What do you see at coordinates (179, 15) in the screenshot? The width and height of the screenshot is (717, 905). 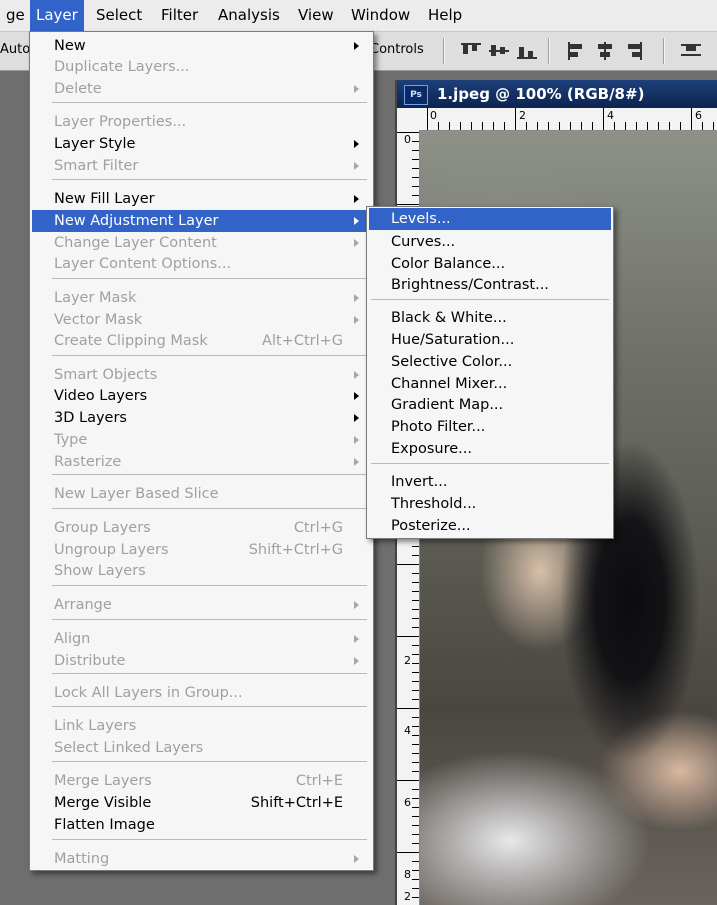 I see `menubar-item-filter: Filter` at bounding box center [179, 15].